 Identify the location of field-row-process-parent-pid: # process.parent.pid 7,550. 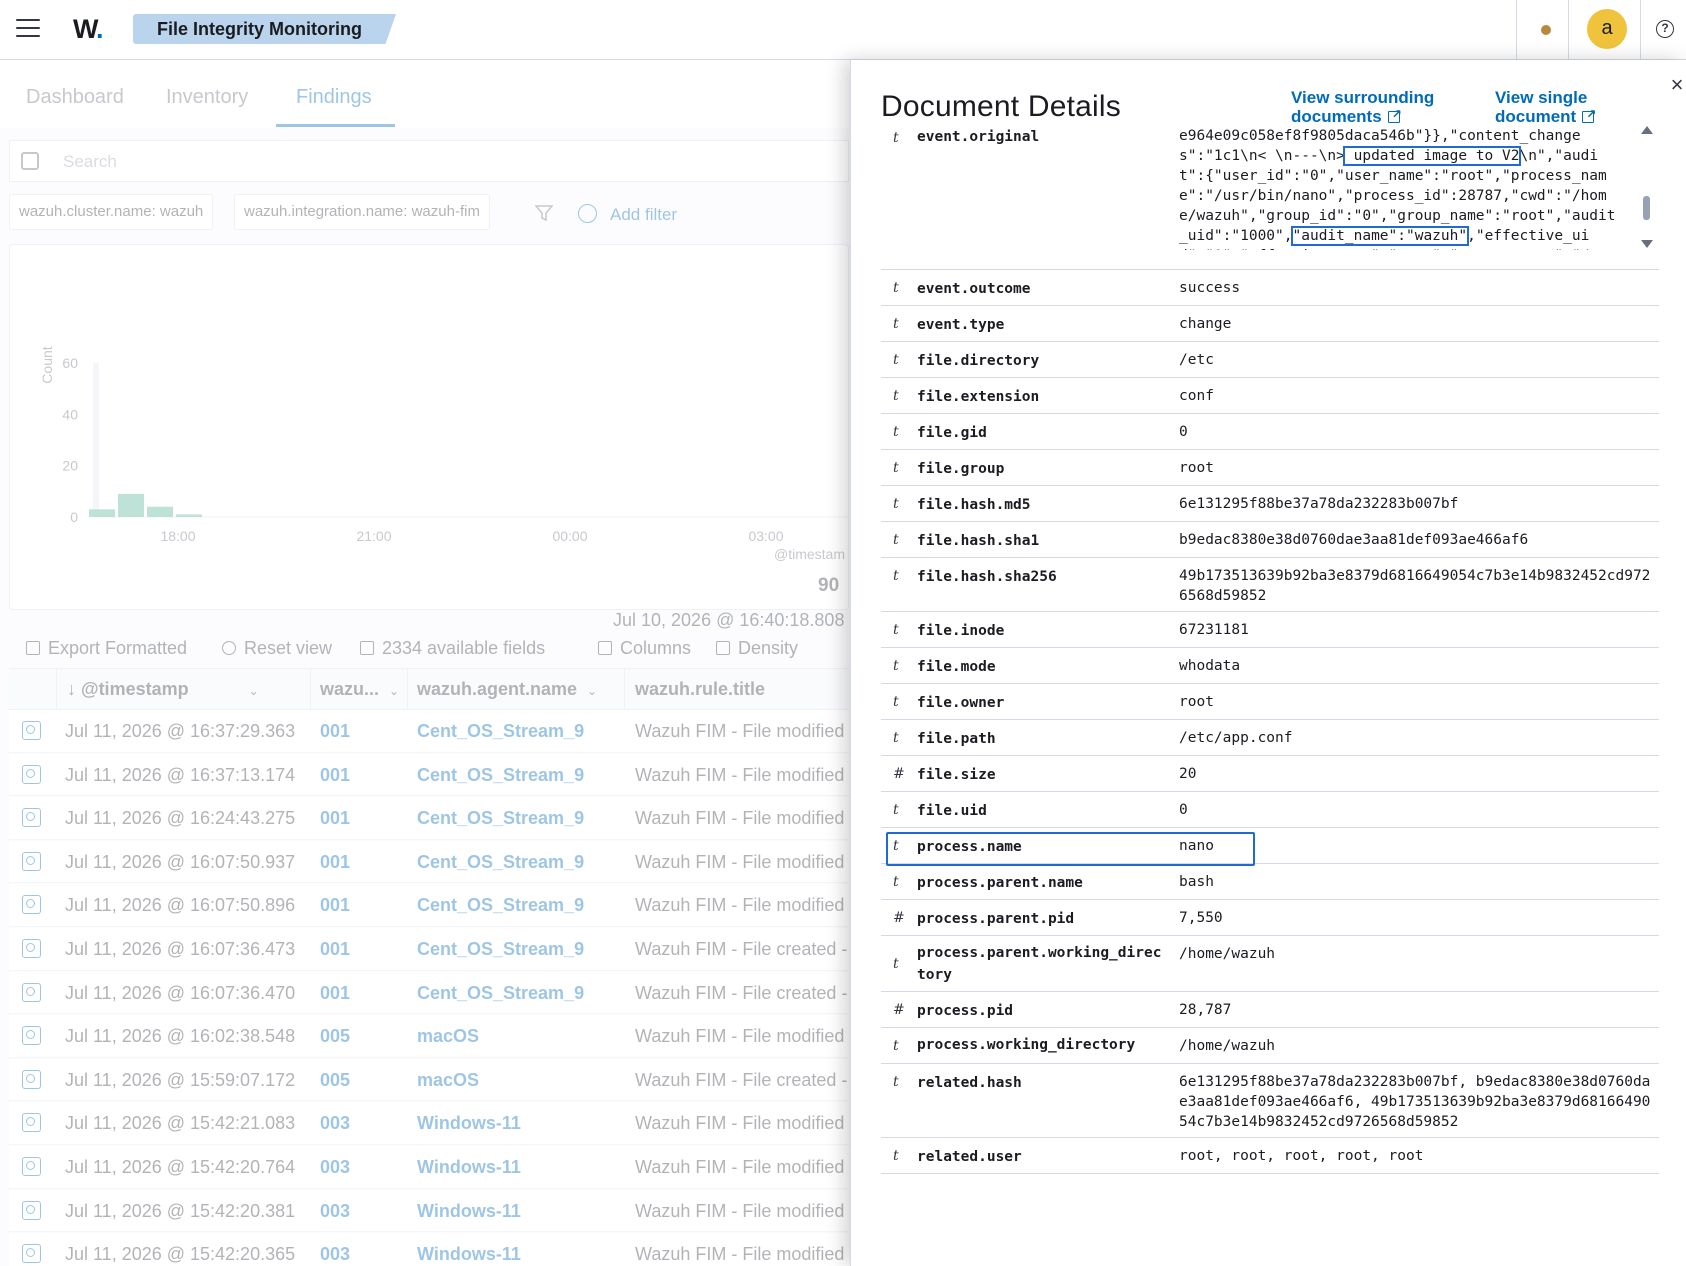
(1270, 918).